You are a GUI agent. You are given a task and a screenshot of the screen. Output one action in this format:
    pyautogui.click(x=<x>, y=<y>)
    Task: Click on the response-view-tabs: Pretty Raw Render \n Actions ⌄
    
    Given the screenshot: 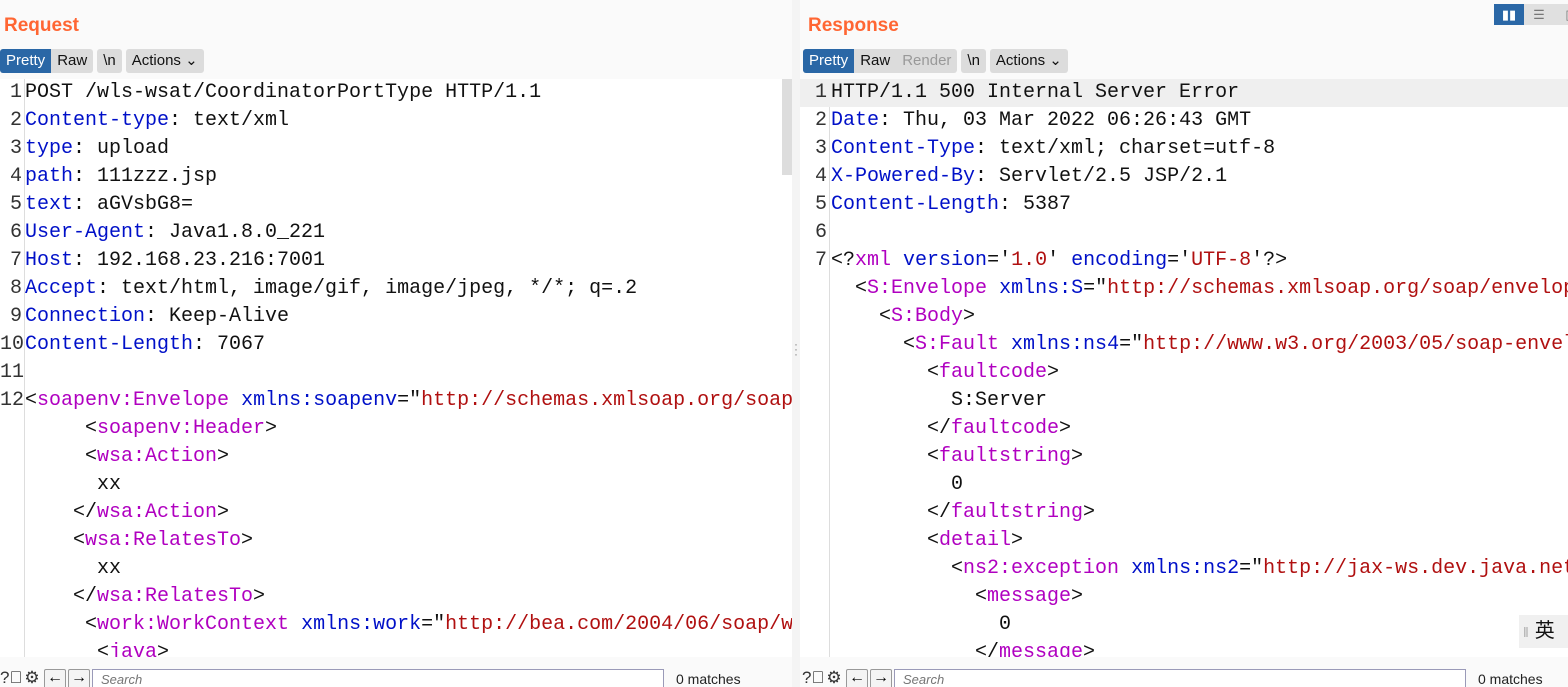 What is the action you would take?
    pyautogui.click(x=935, y=61)
    